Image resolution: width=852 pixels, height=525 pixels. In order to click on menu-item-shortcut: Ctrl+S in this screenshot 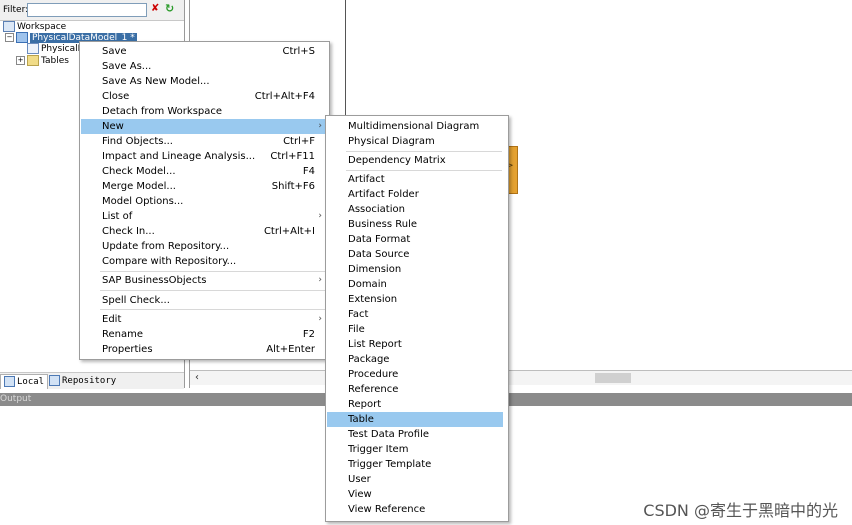, I will do `click(298, 51)`.